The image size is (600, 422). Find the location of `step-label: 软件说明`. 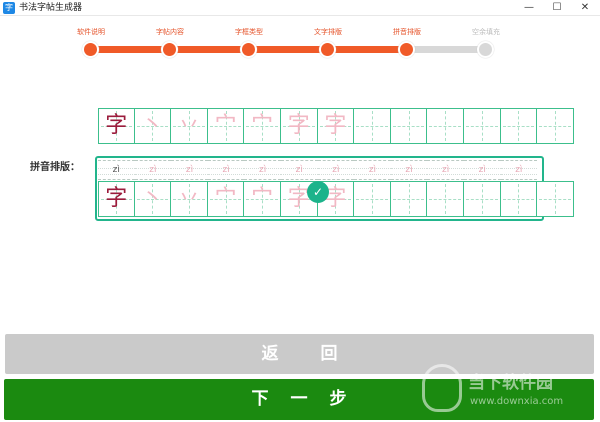

step-label: 软件说明 is located at coordinates (91, 32).